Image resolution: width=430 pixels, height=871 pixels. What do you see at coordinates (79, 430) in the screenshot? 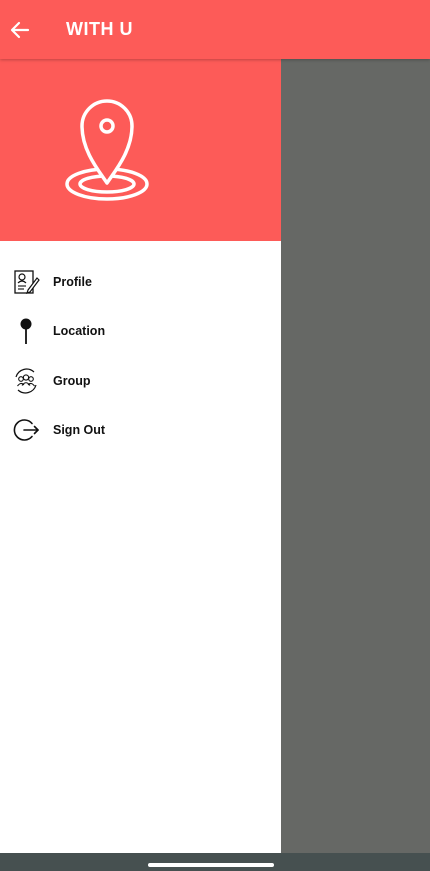
I see `drawer-item-label: Sign Out` at bounding box center [79, 430].